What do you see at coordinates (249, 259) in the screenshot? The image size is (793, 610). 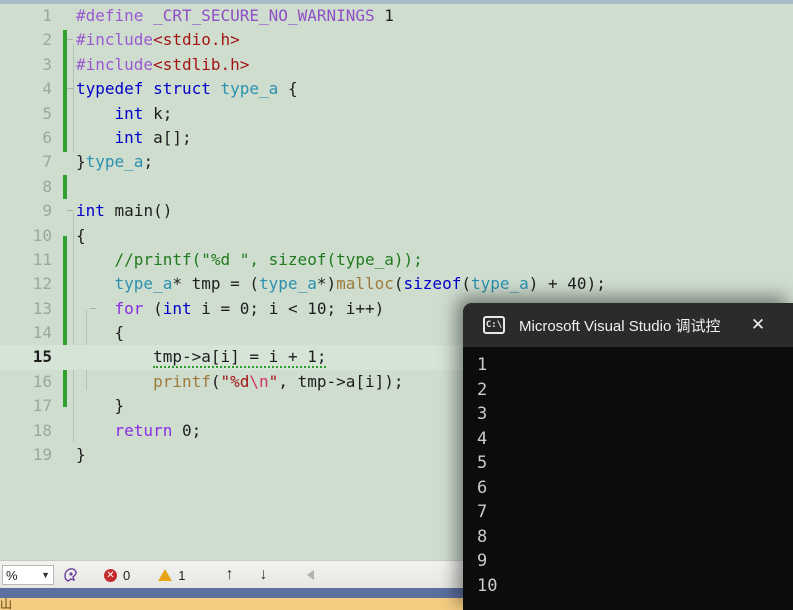 I see `code-text: //printf("%d ", sizeof(type_a));` at bounding box center [249, 259].